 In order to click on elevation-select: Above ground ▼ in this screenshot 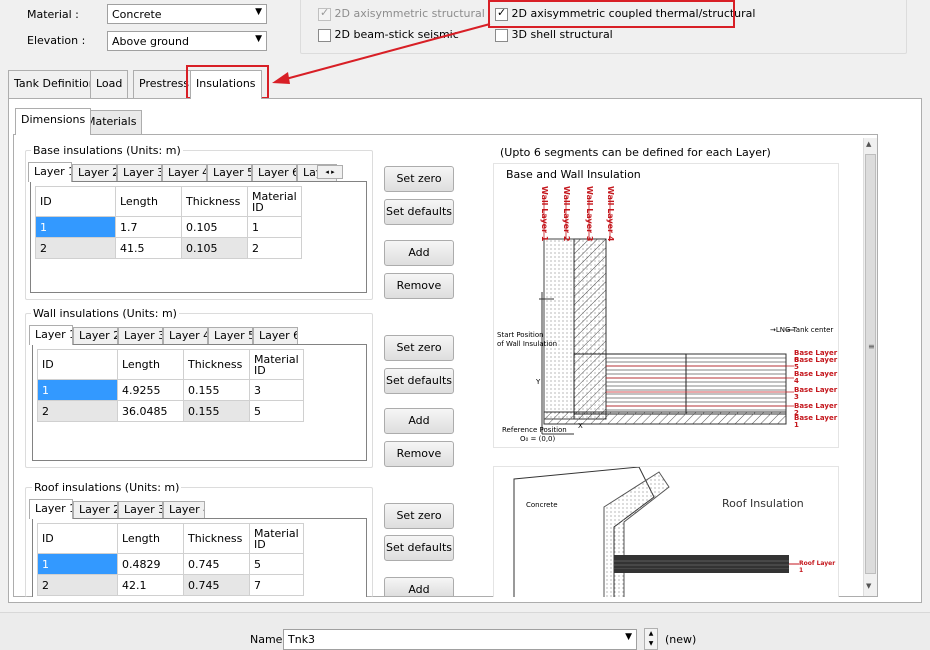, I will do `click(187, 41)`.